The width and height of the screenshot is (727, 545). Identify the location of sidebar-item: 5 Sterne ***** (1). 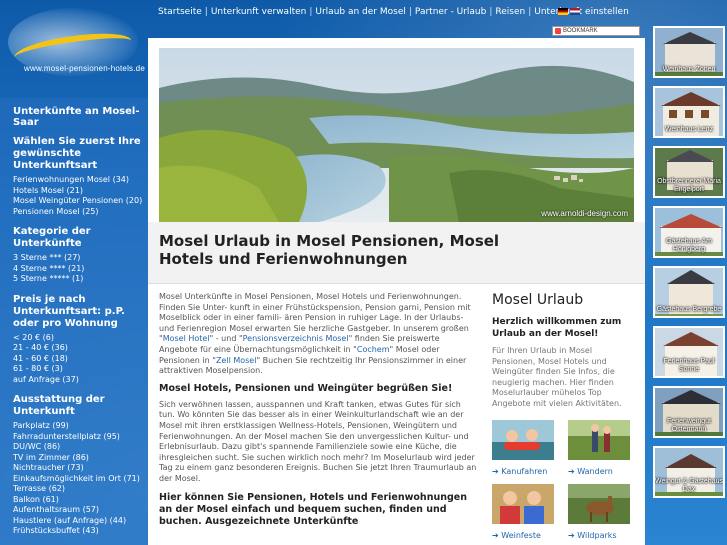
(80, 279).